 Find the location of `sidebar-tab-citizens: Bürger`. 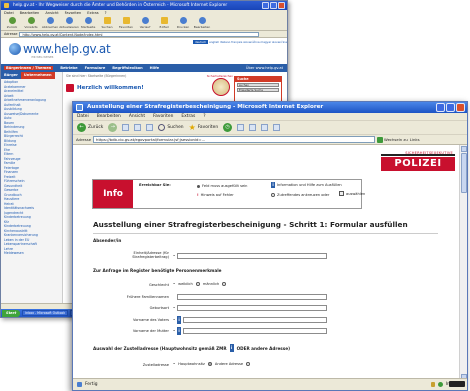

sidebar-tab-citizens: Bürger is located at coordinates (11, 75).